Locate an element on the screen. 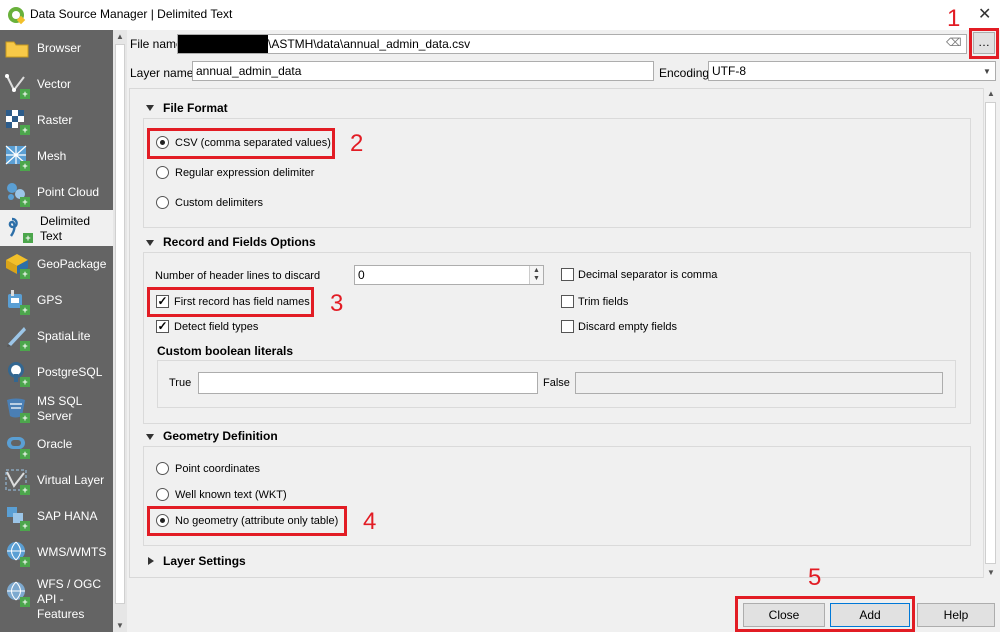 This screenshot has width=1000, height=632. sidebar-item-label: Virtual Layer is located at coordinates (71, 480).